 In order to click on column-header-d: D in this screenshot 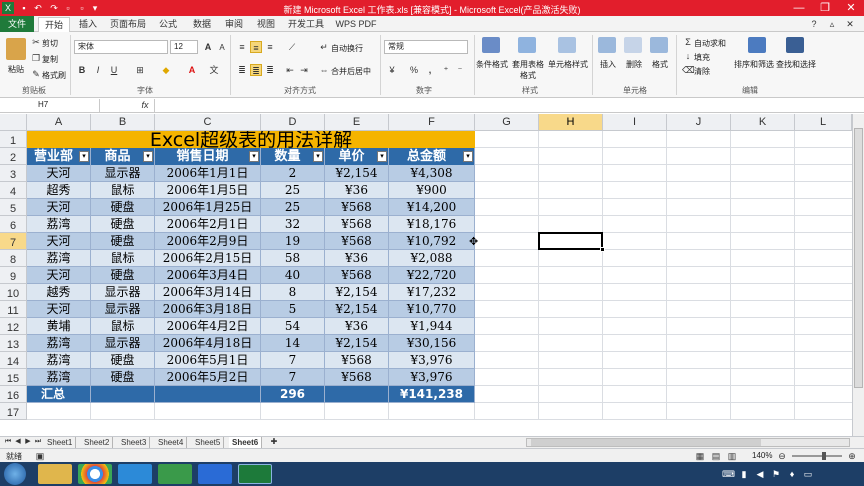, I will do `click(293, 122)`.